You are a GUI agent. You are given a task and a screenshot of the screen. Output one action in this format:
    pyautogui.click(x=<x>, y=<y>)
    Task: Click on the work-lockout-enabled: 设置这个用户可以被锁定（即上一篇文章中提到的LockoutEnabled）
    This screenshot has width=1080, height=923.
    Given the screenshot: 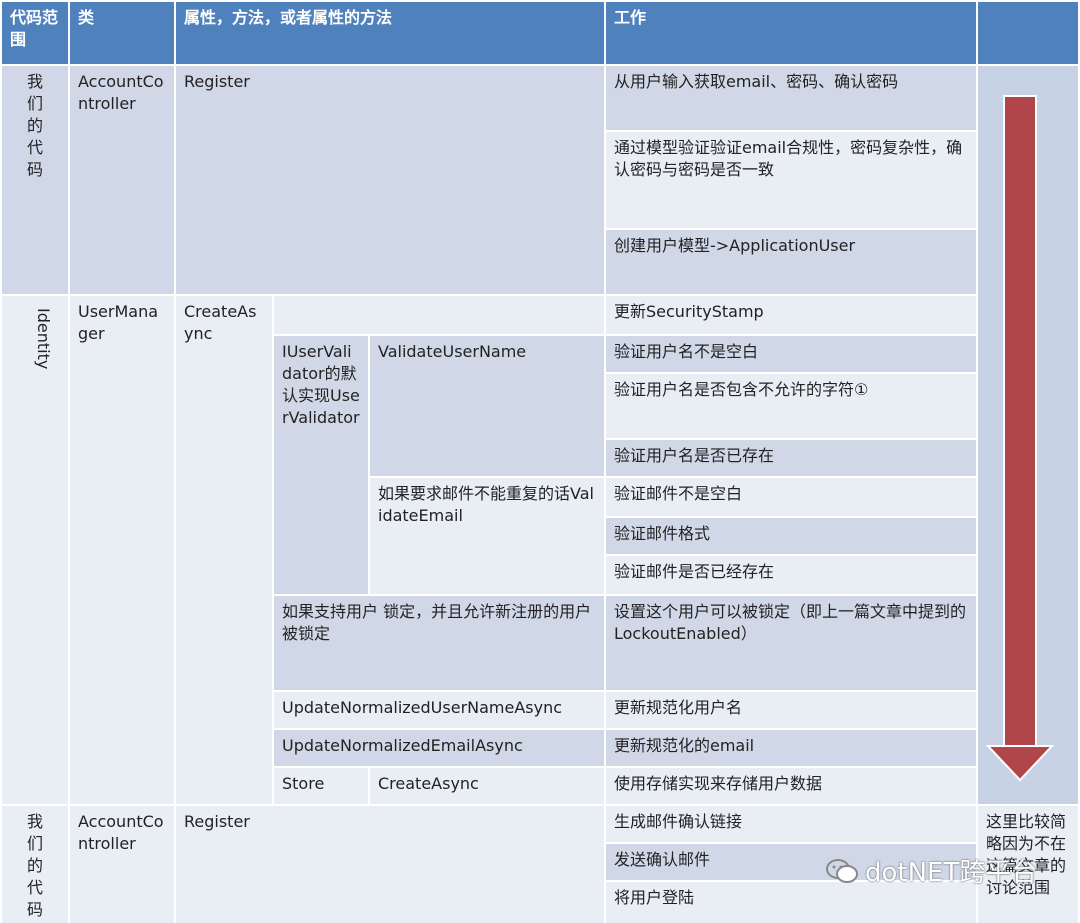 What is the action you would take?
    pyautogui.click(x=791, y=643)
    